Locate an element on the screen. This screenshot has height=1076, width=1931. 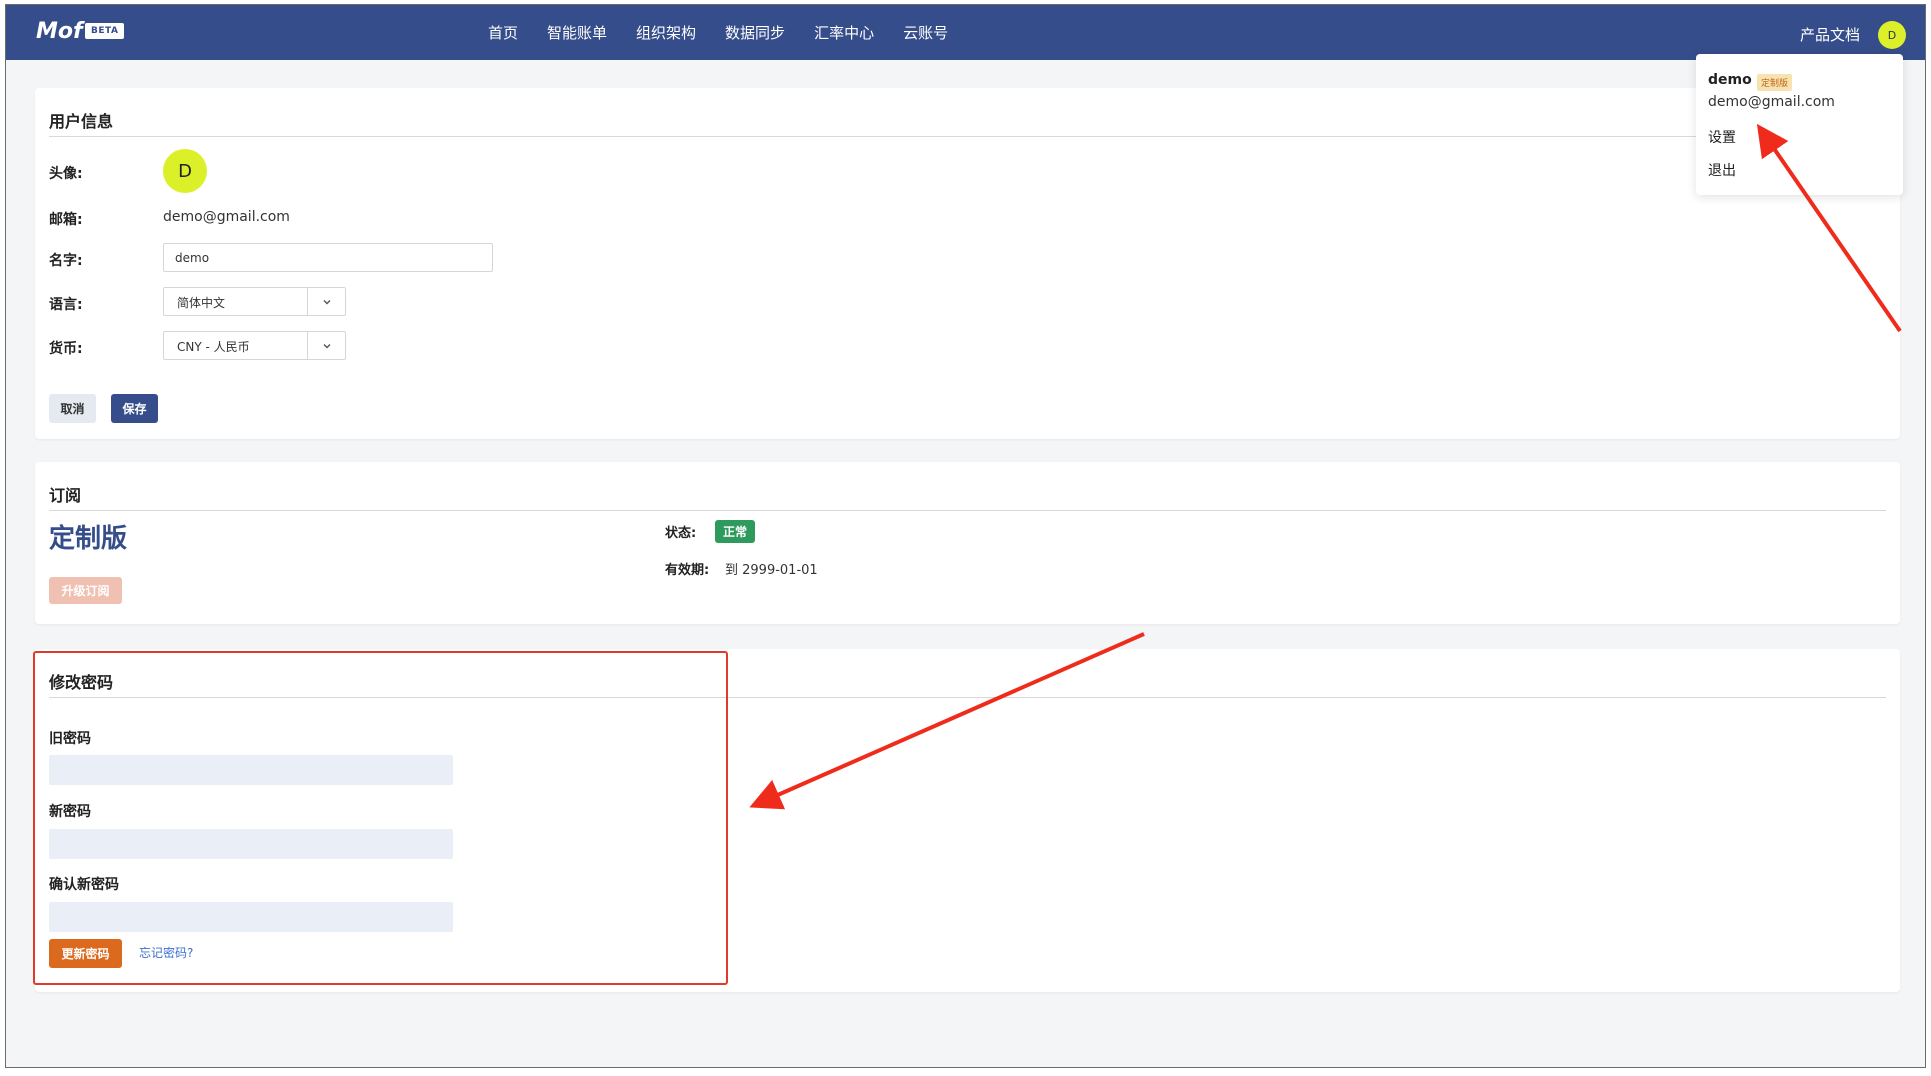
avatar: D is located at coordinates (185, 171).